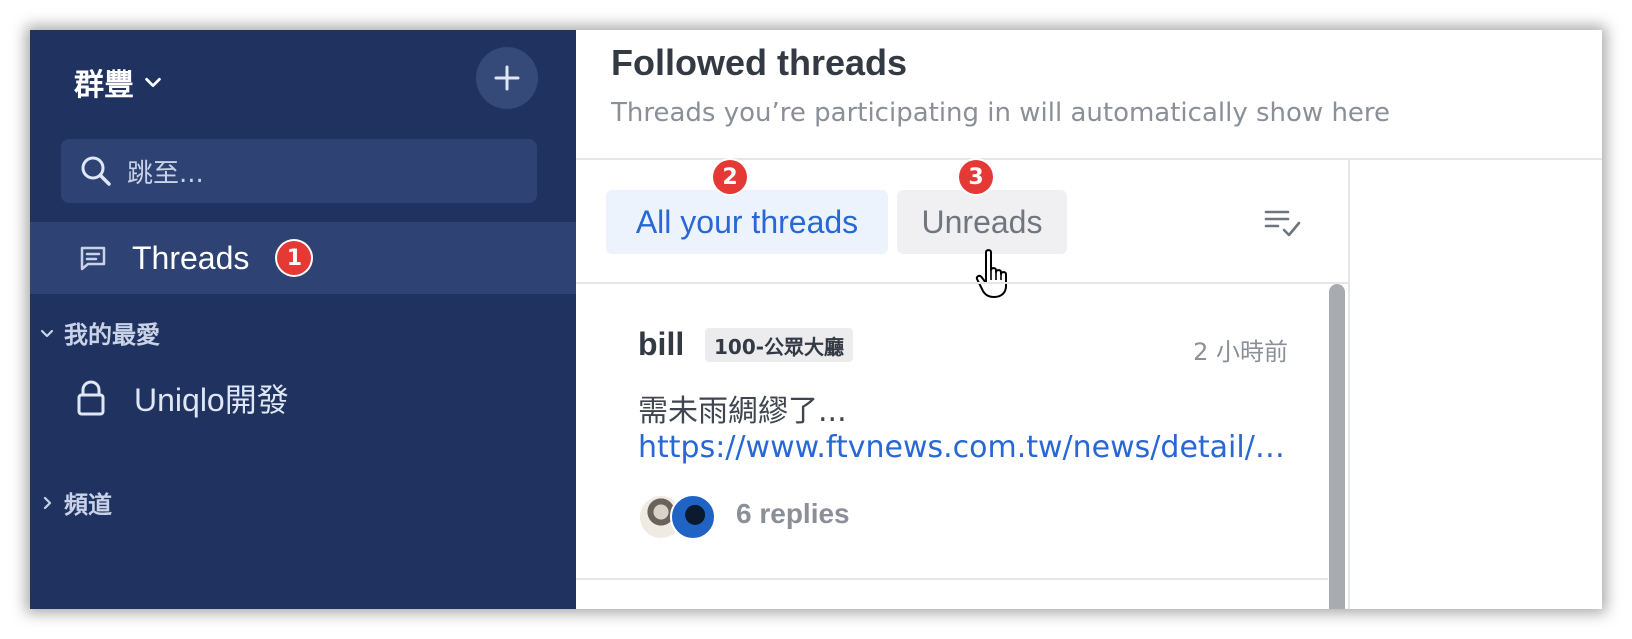 The image size is (1632, 639). I want to click on callout-badge: 3, so click(976, 177).